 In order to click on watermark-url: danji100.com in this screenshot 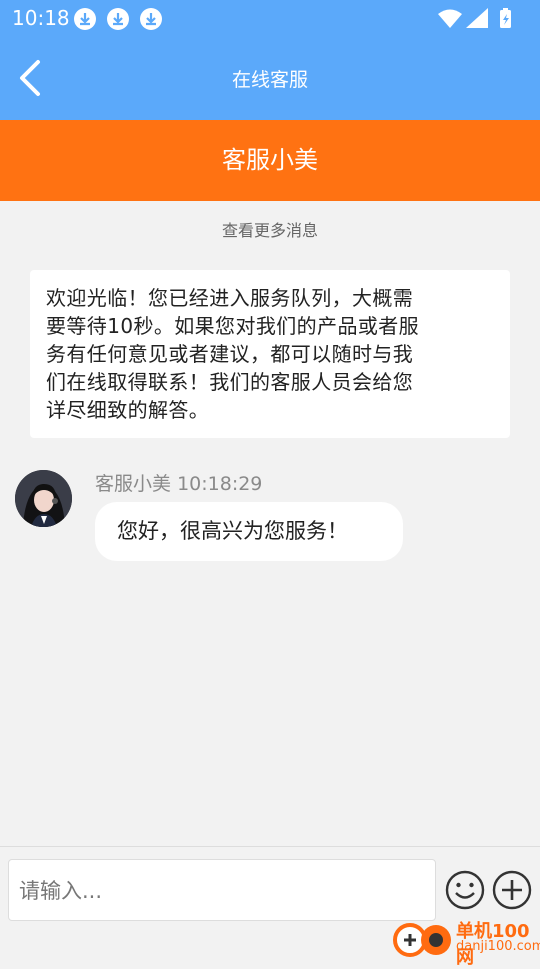, I will do `click(498, 946)`.